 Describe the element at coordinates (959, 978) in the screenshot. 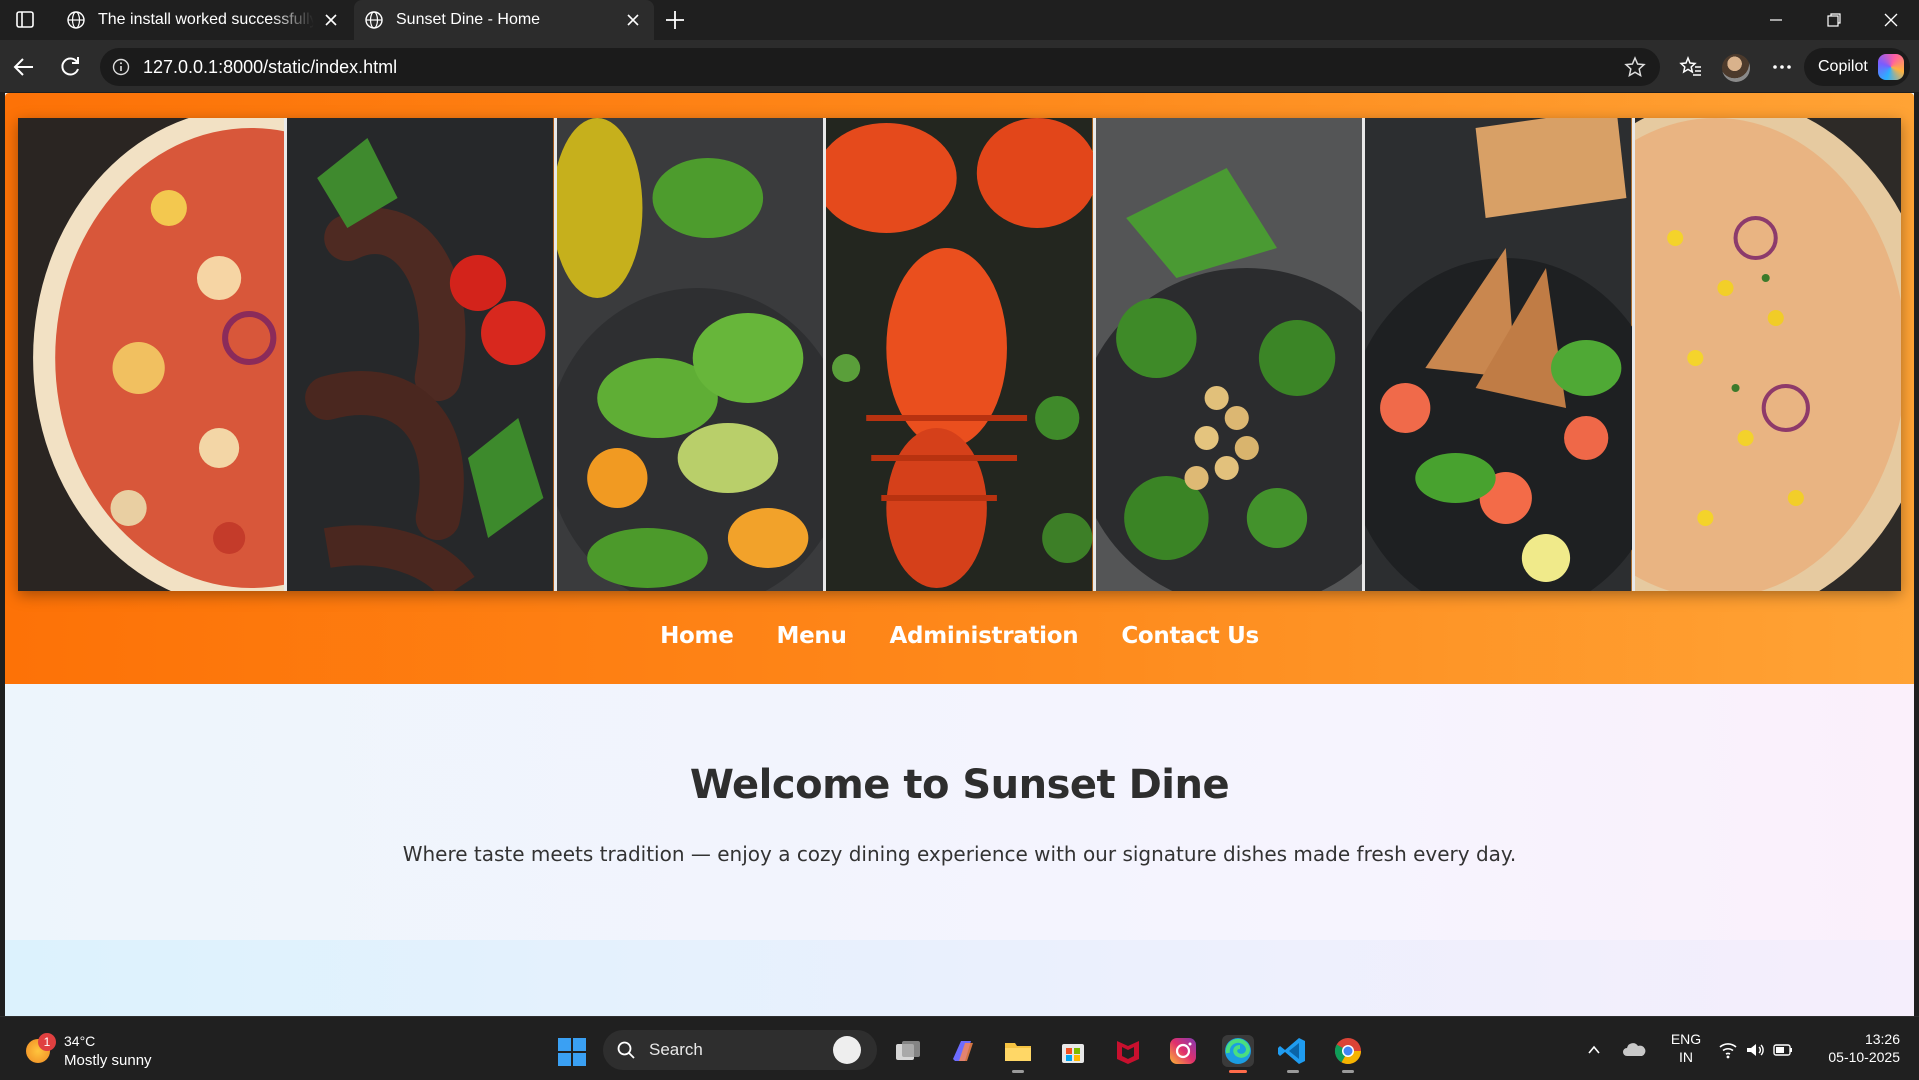

I see `next-section` at that location.